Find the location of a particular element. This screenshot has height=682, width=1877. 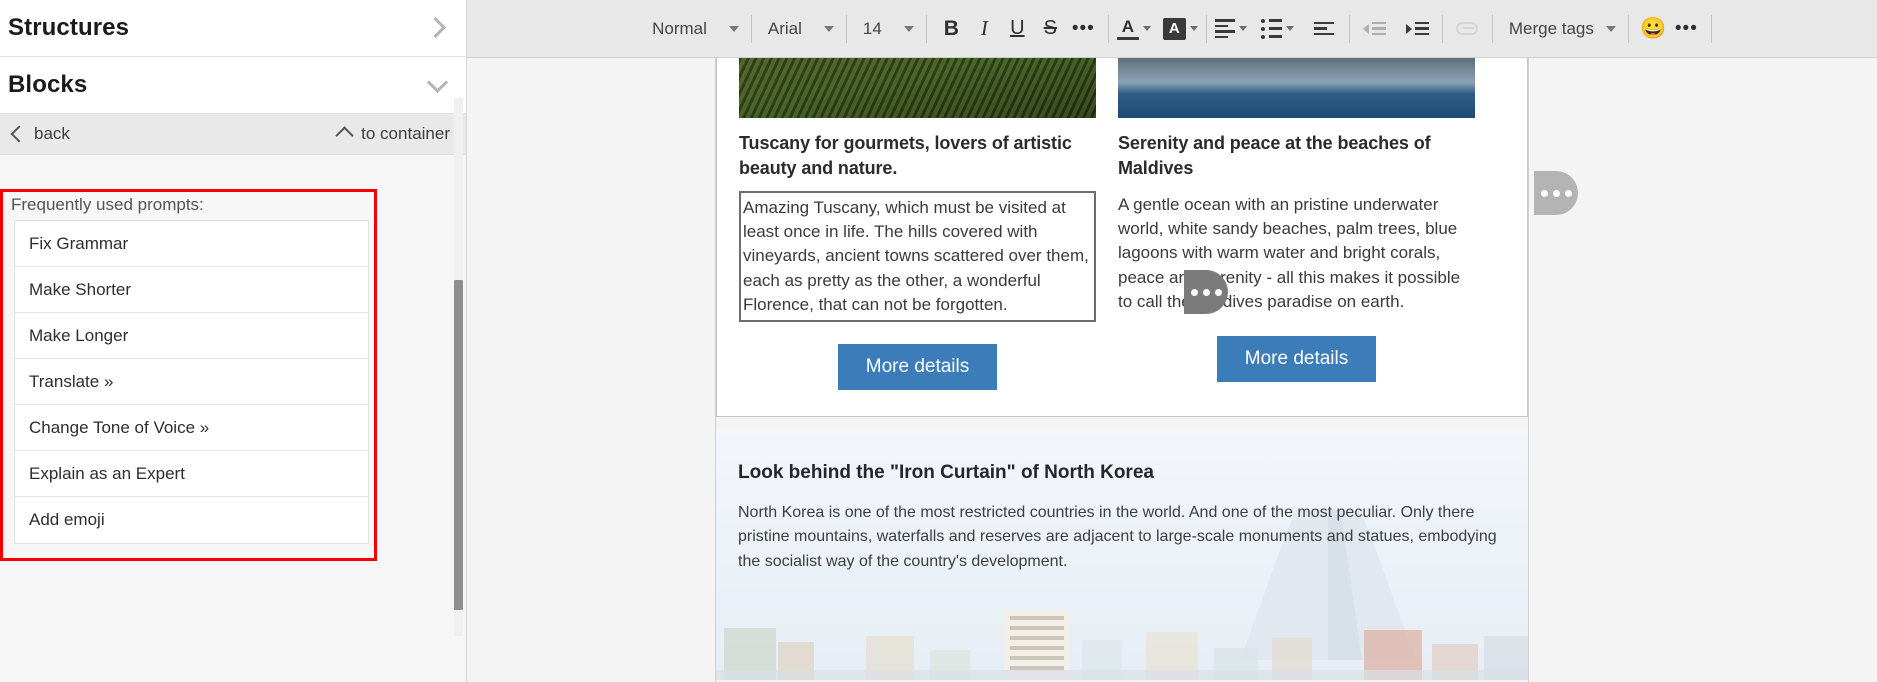

sidebar-scrollbar is located at coordinates (458, 367).